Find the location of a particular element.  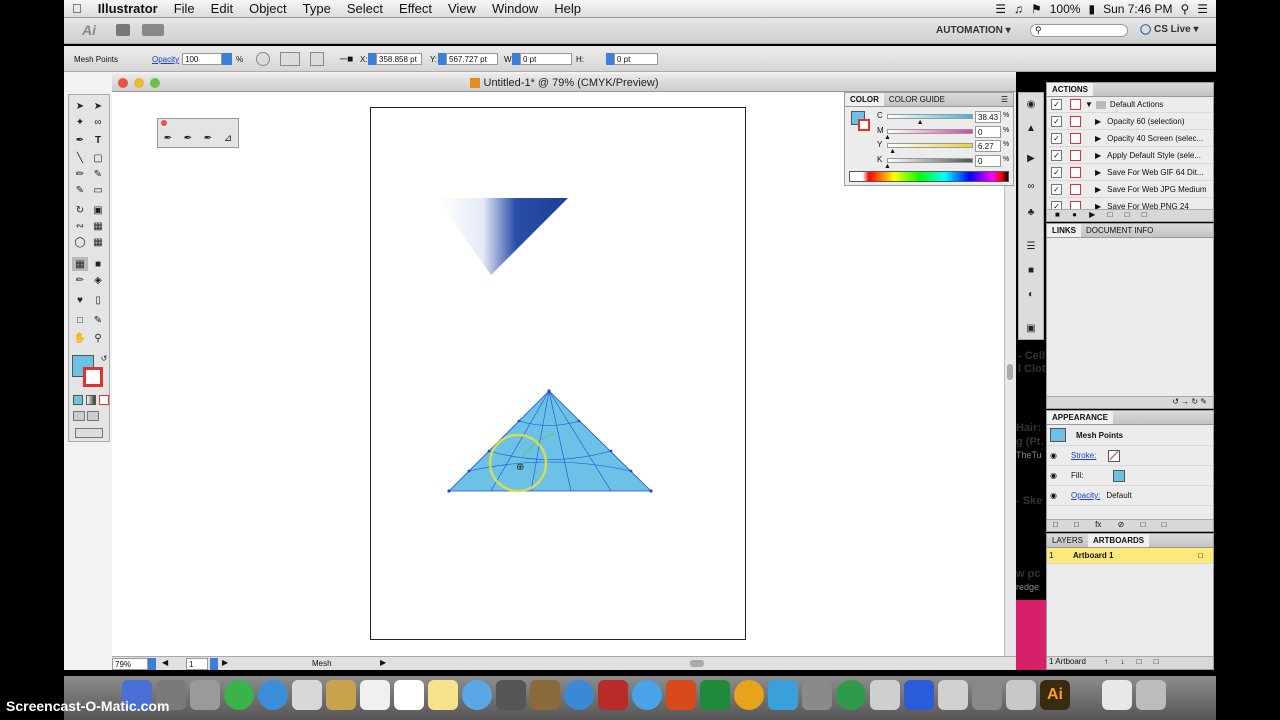

dock-app-store-icon is located at coordinates (647, 695).